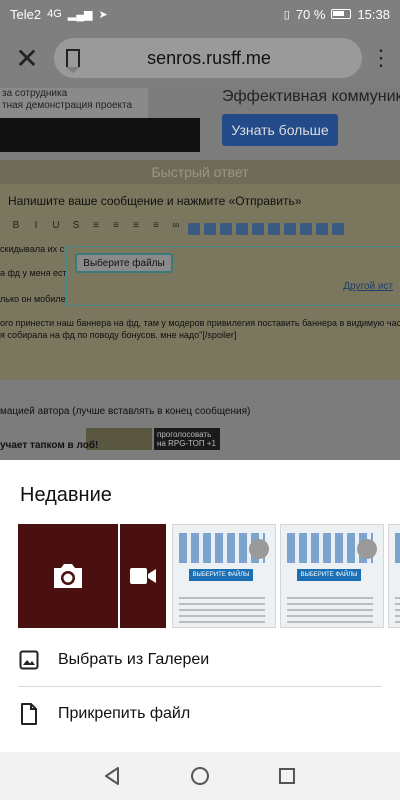 The width and height of the screenshot is (400, 800). Describe the element at coordinates (36, 273) in the screenshot. I see `message-text-line2: а фд у меня есть` at that location.